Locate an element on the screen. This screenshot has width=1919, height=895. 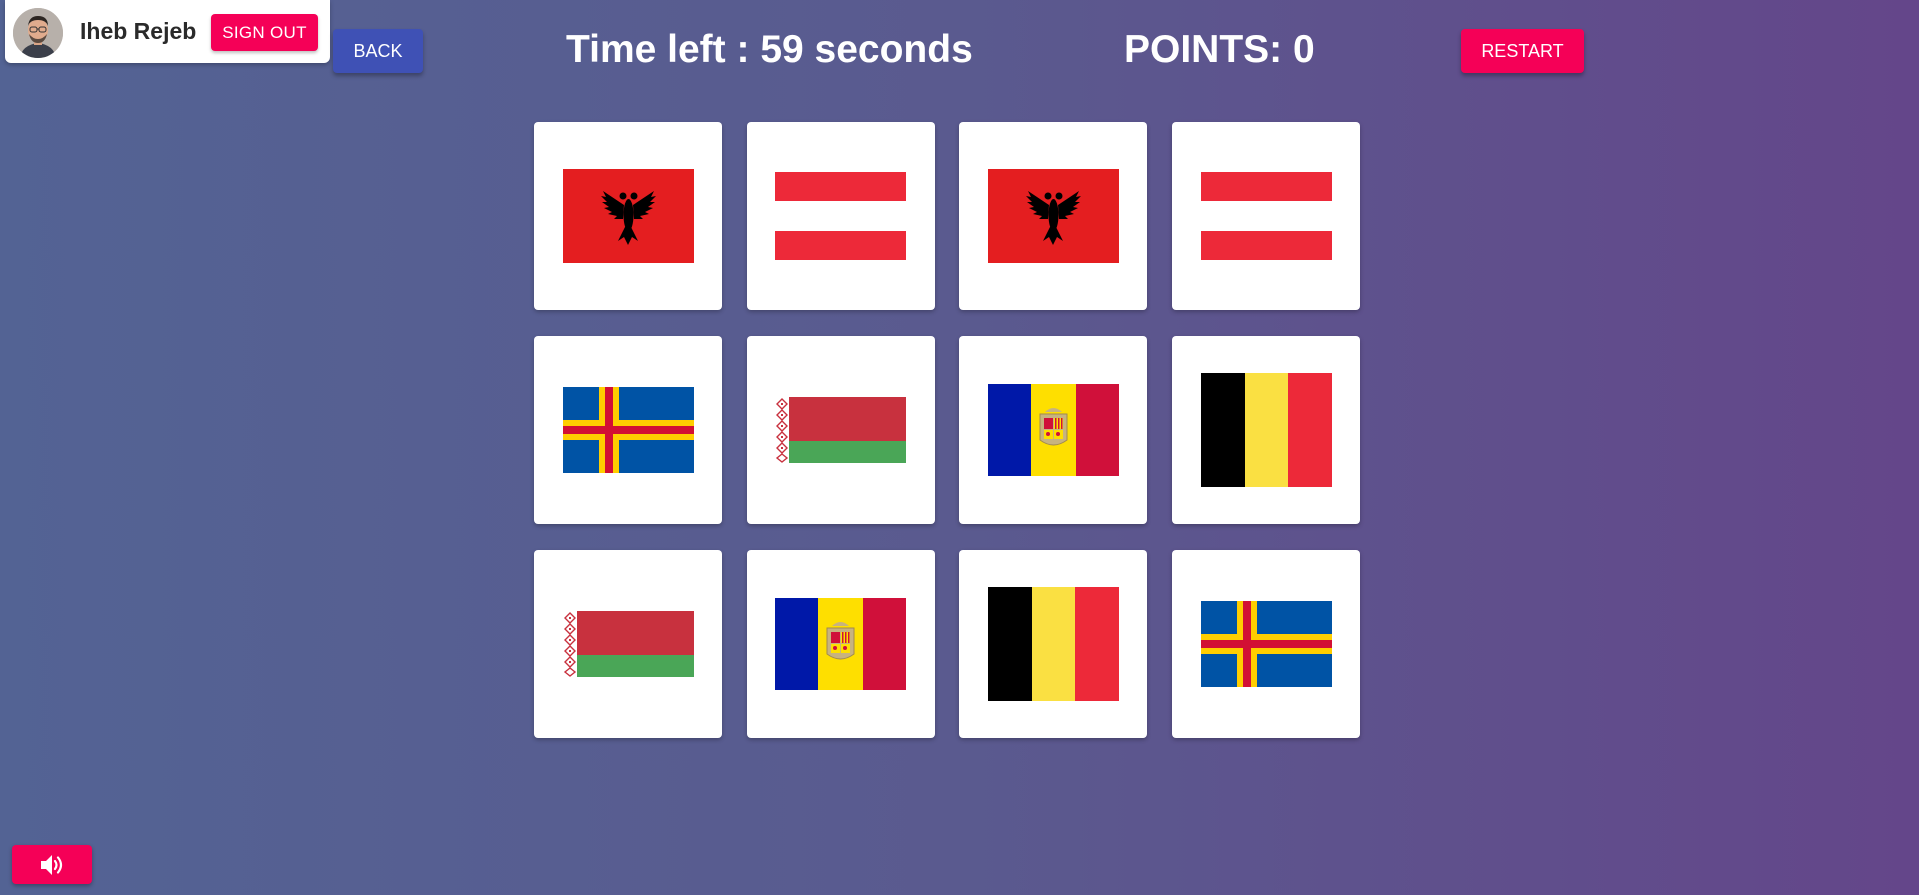
timer-display: Time left : 59 seconds is located at coordinates (769, 49).